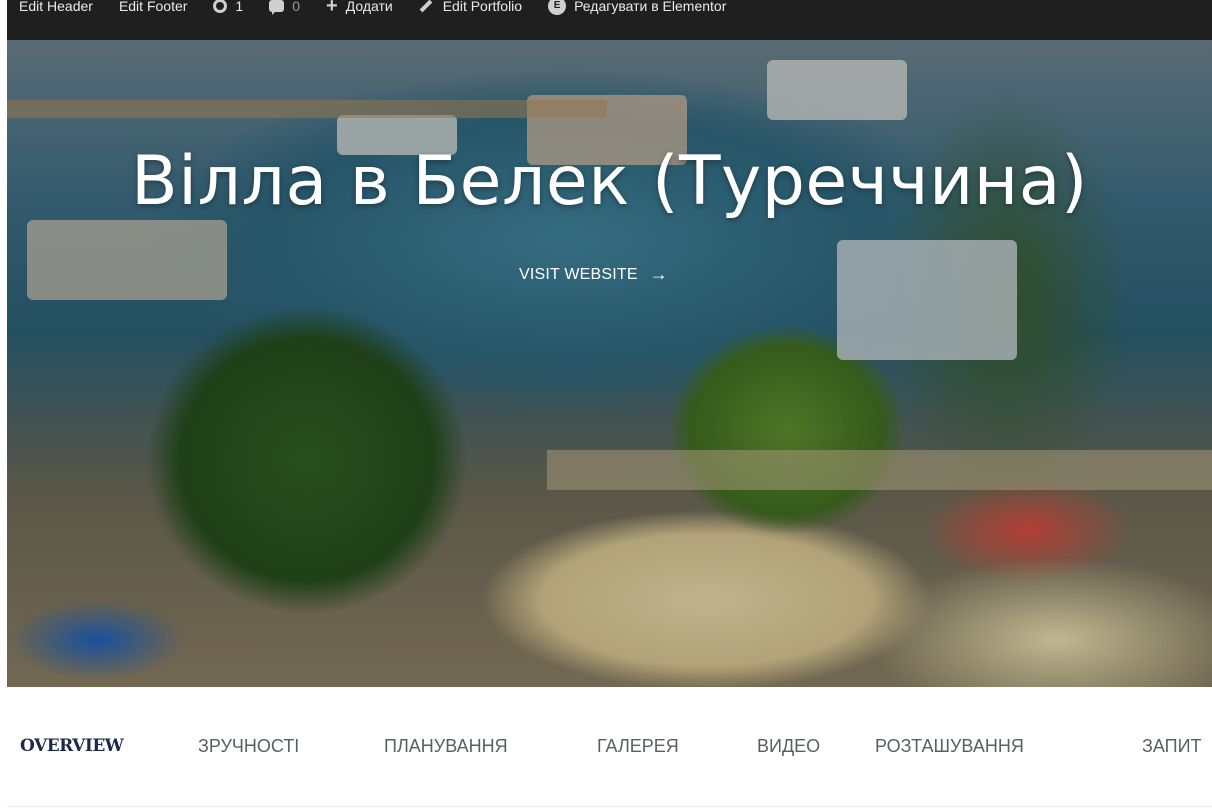 Image resolution: width=1212 pixels, height=809 pixels. Describe the element at coordinates (248, 746) in the screenshot. I see `tab-amenities: ЗРУЧНОСТІ` at that location.